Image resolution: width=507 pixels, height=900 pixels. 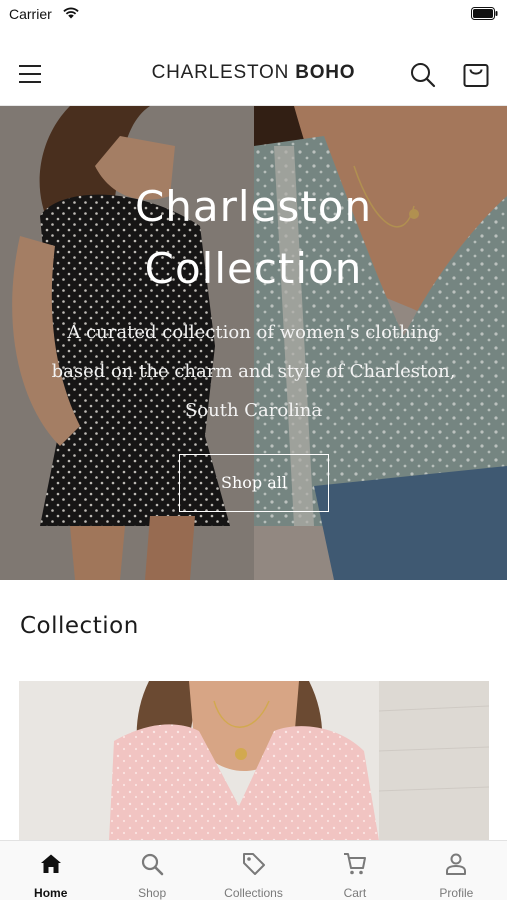 I want to click on shop-all-button: Shop all, so click(x=254, y=483).